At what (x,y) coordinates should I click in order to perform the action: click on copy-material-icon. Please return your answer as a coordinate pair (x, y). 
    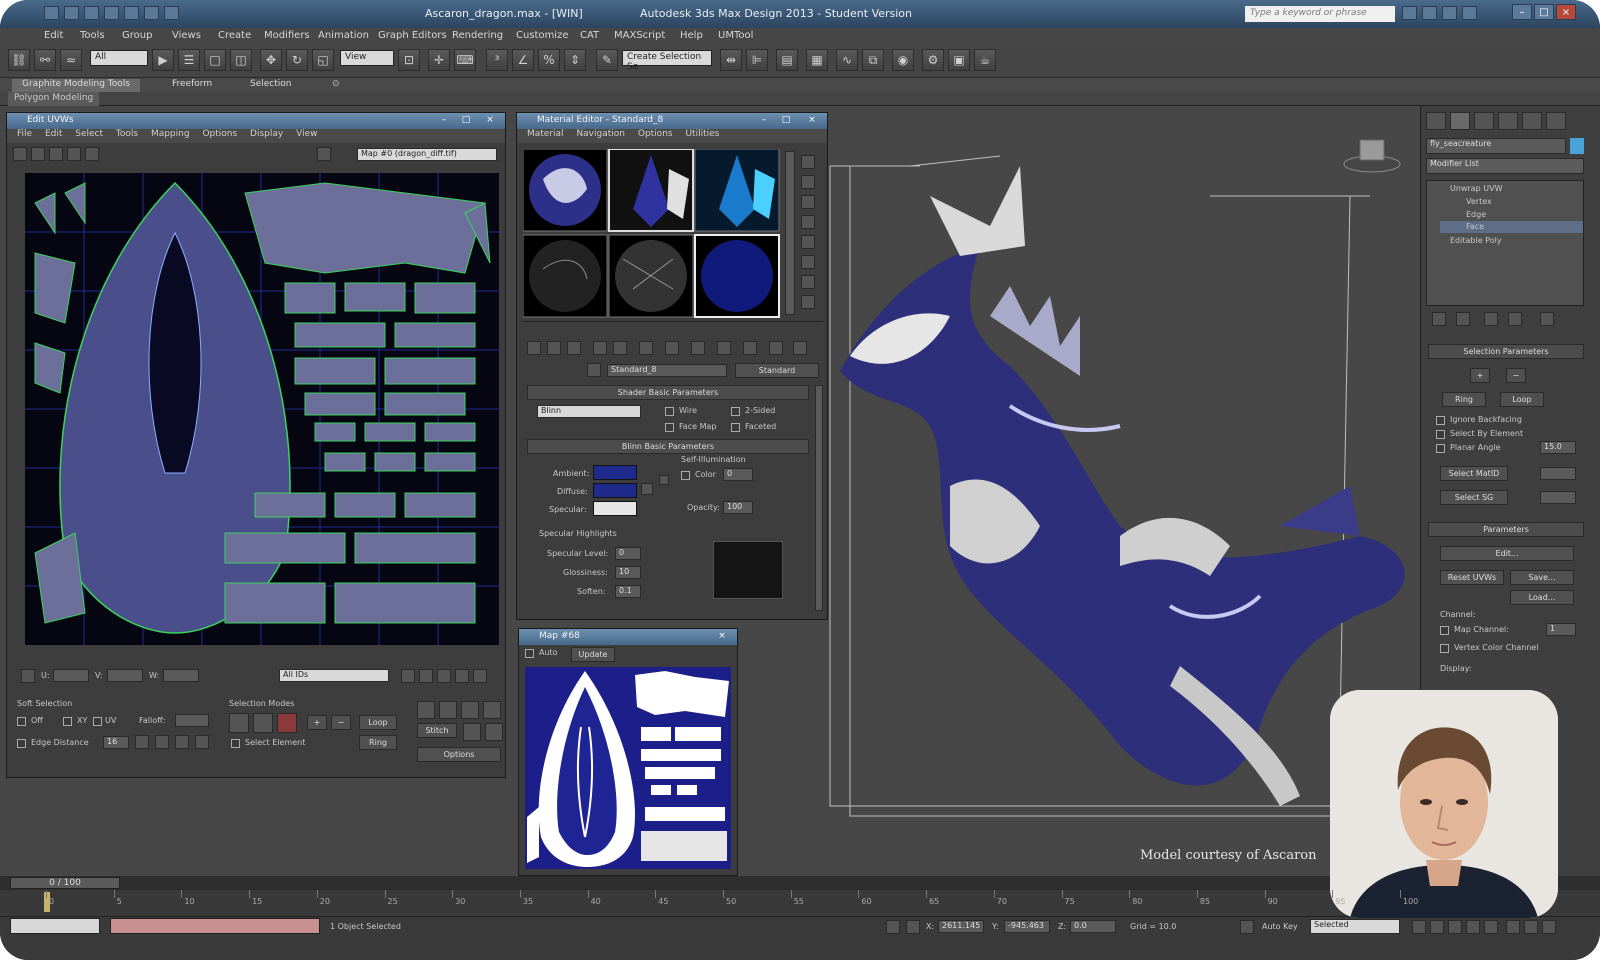
    Looking at the image, I should click on (620, 348).